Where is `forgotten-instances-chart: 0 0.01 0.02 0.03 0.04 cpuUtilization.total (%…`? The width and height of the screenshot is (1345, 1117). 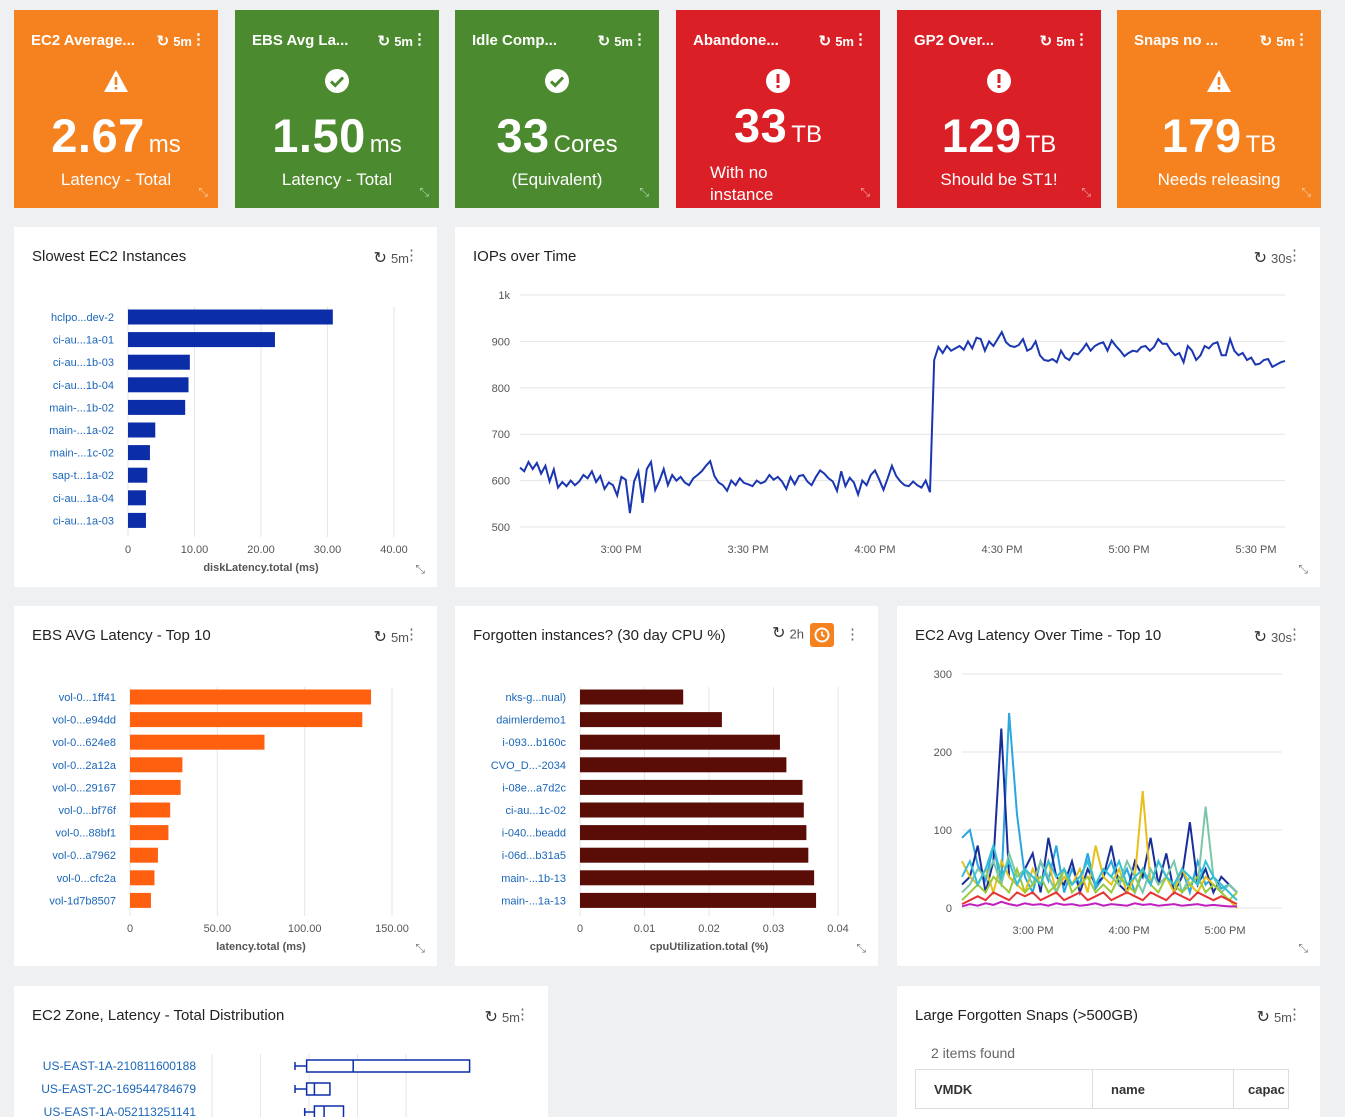
forgotten-instances-chart: 0 0.01 0.02 0.03 0.04 cpuUtilization.total (%… is located at coordinates (670, 820).